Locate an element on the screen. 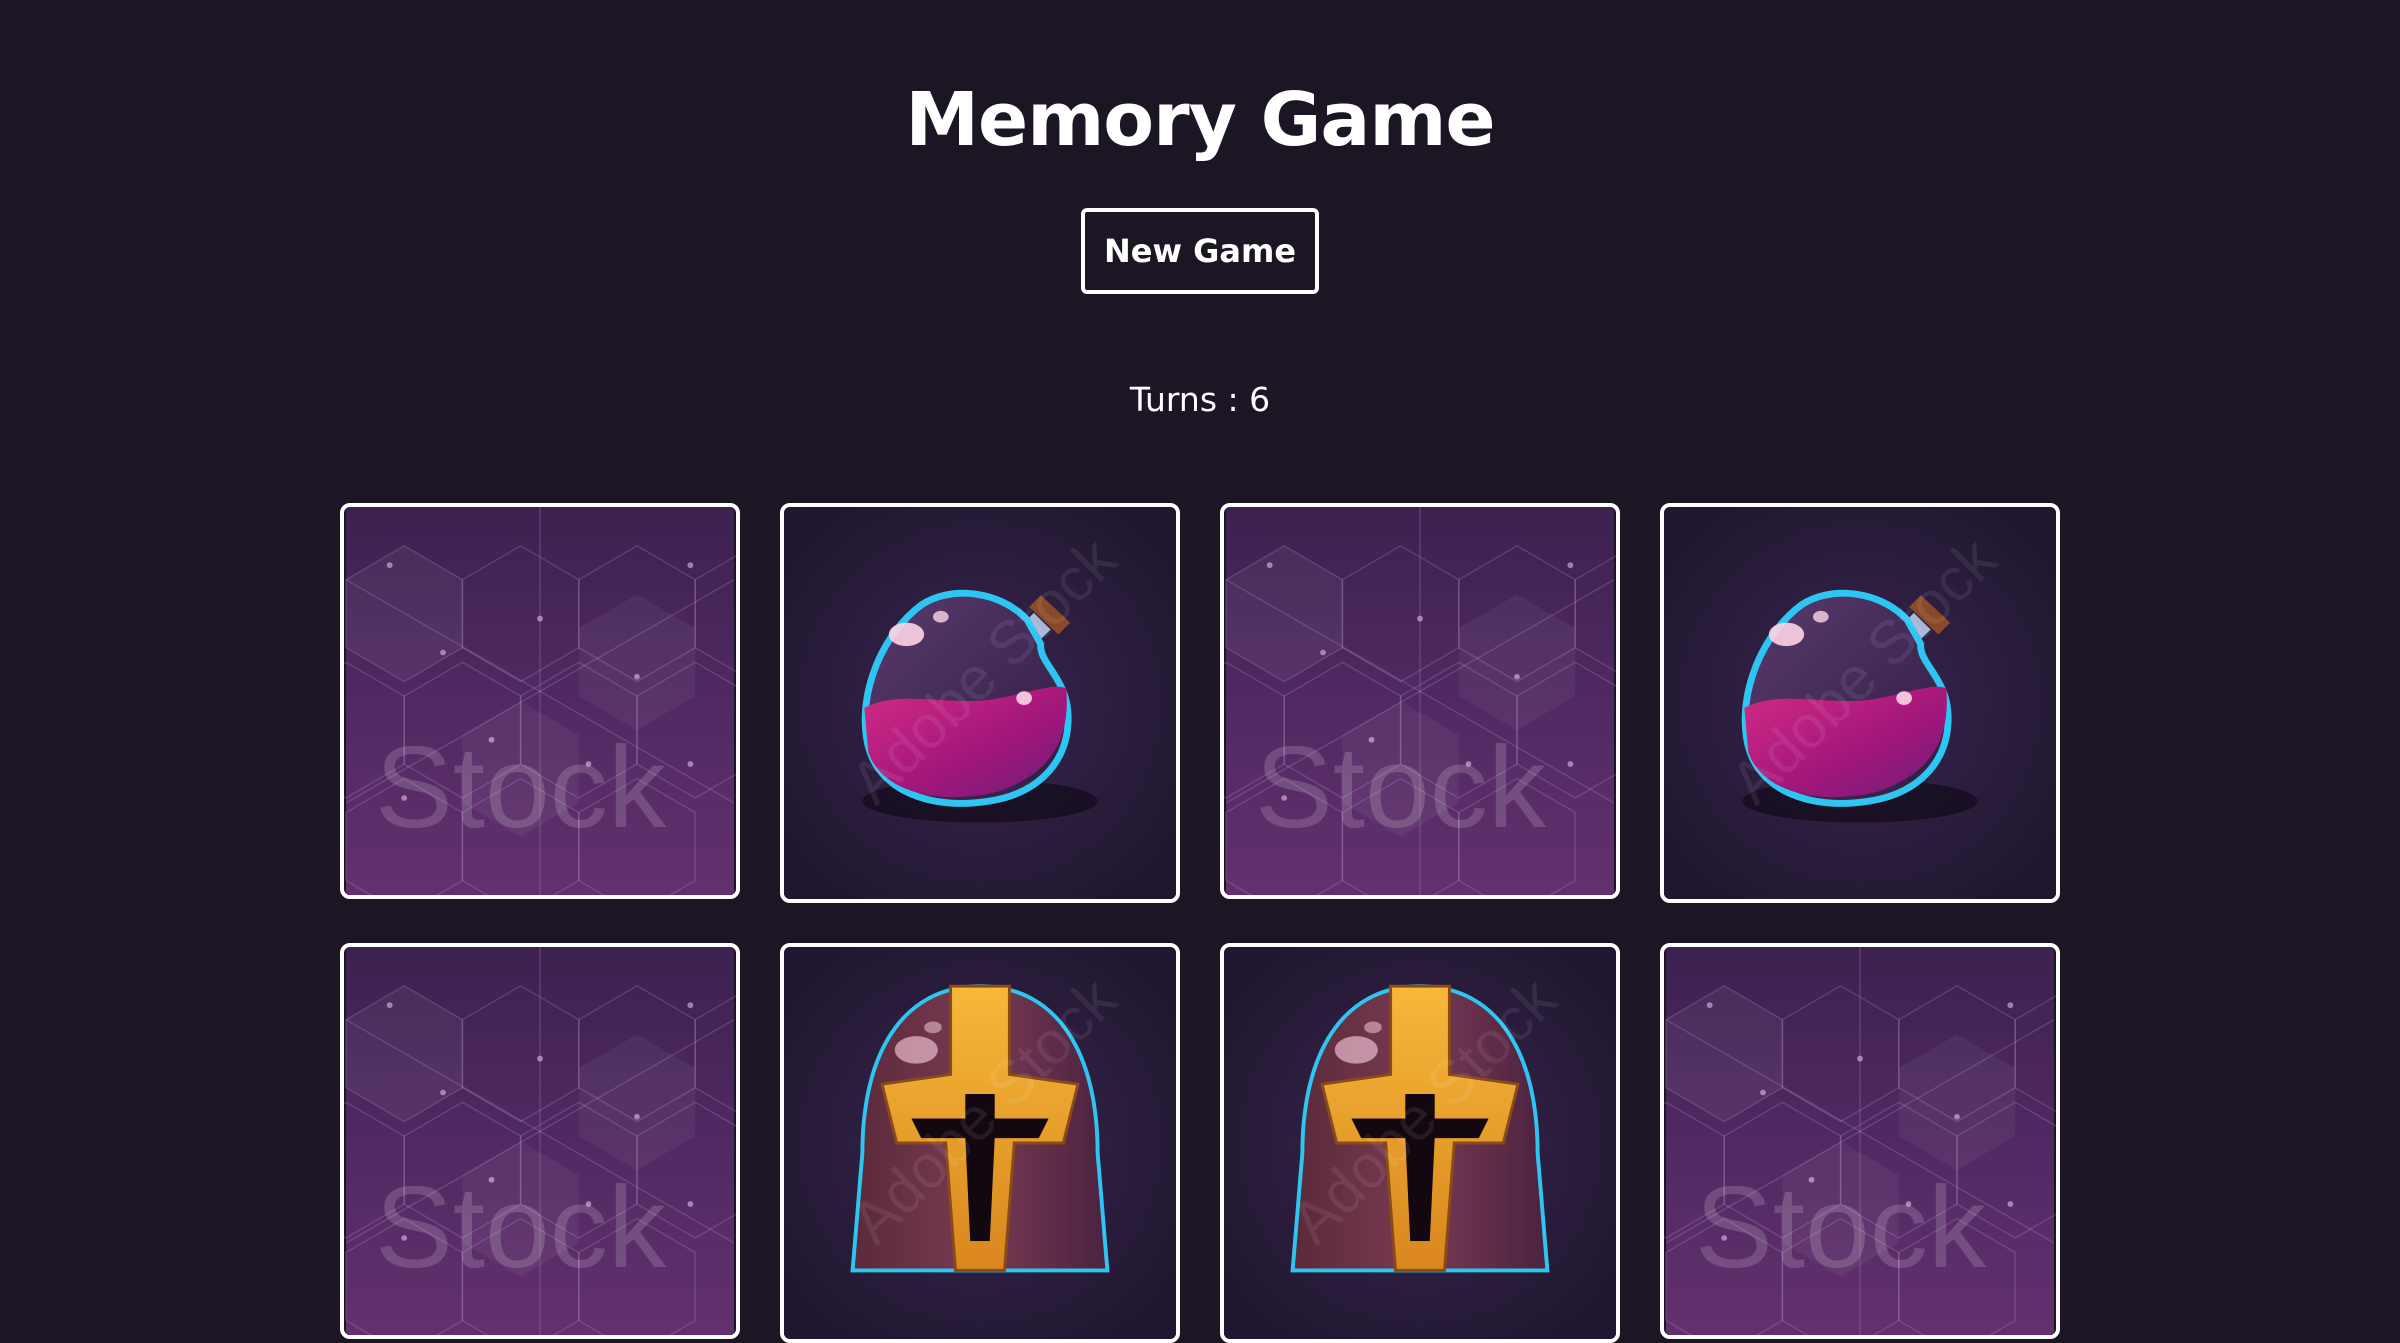 The width and height of the screenshot is (2400, 1343). card-2: Adobe Stock is located at coordinates (980, 703).